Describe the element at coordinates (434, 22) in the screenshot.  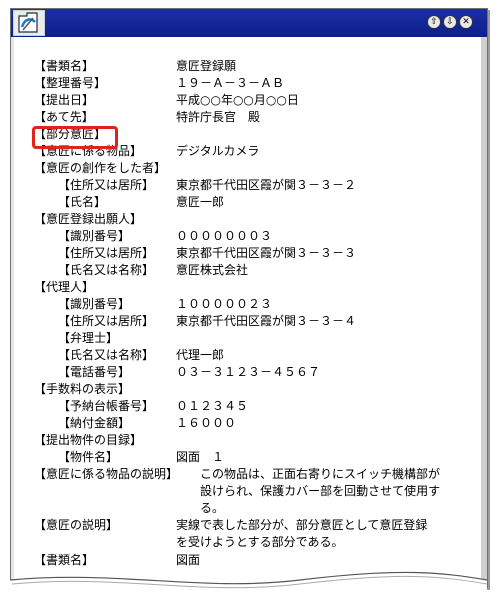
I see `scroll-up-icon: ⇧` at that location.